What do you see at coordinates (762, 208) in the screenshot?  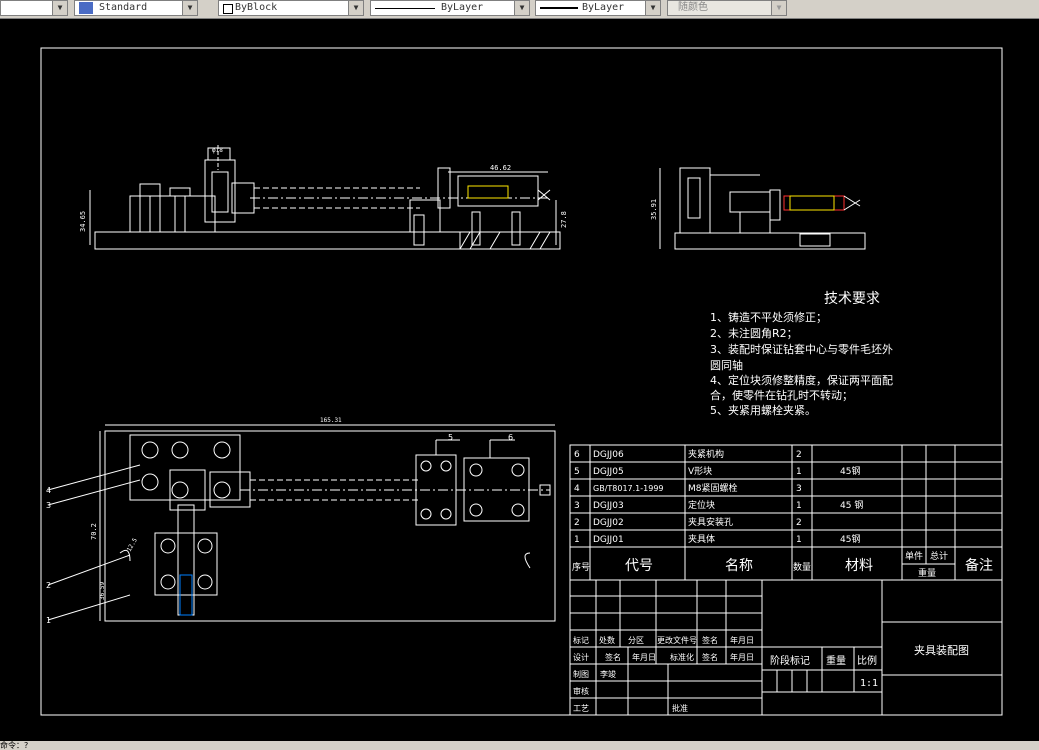 I see `side-view` at bounding box center [762, 208].